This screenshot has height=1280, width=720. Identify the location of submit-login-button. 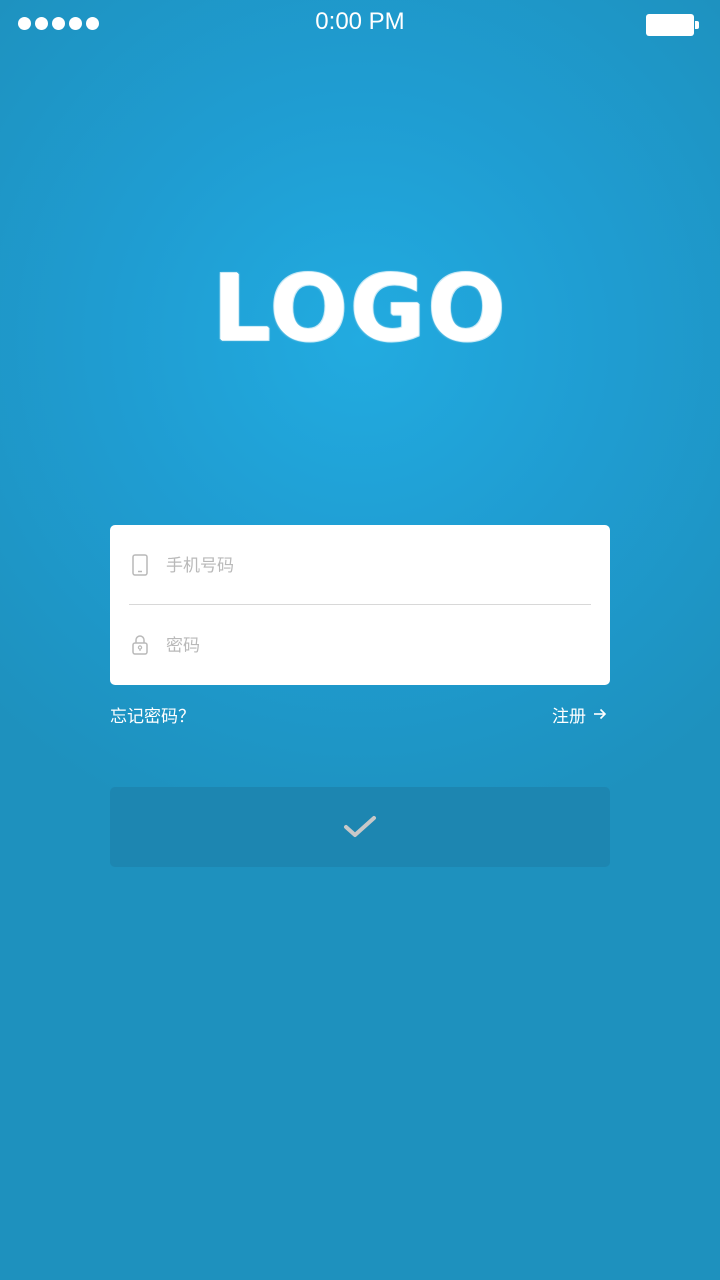
(360, 827).